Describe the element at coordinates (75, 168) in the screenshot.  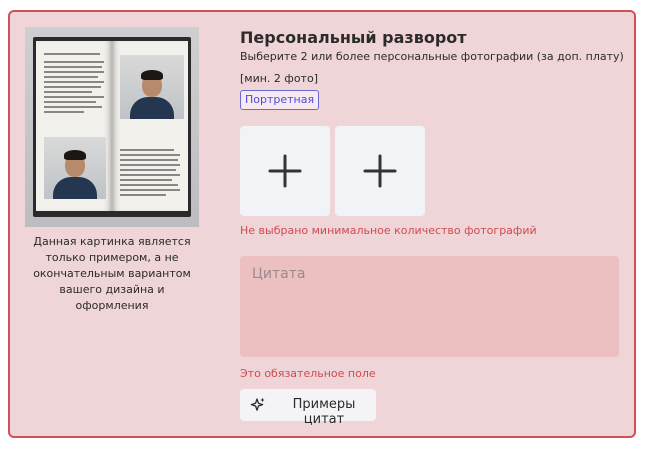
I see `sample-portrait-bottom-left` at that location.